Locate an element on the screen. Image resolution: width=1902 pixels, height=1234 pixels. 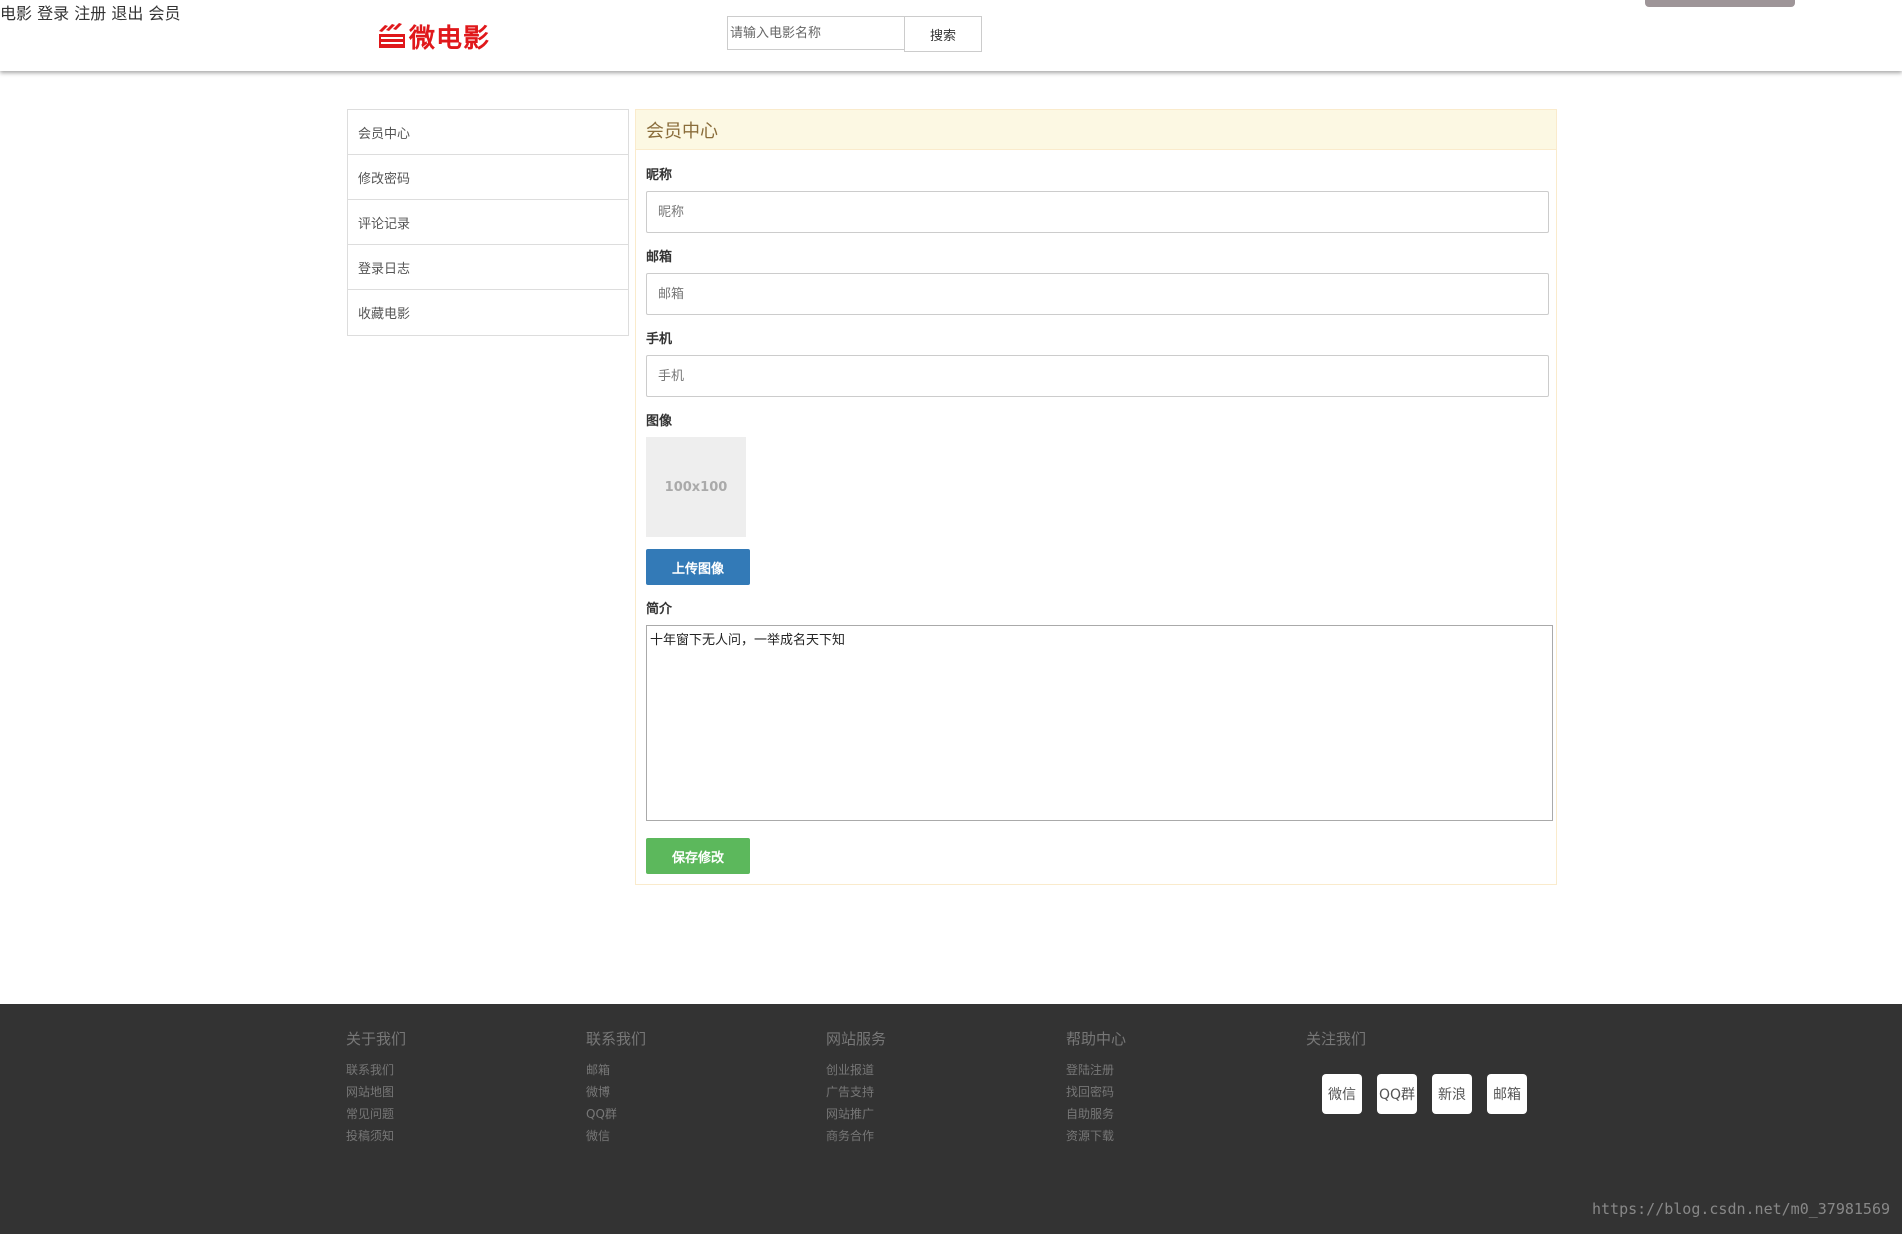
search-button: 搜索 is located at coordinates (943, 34).